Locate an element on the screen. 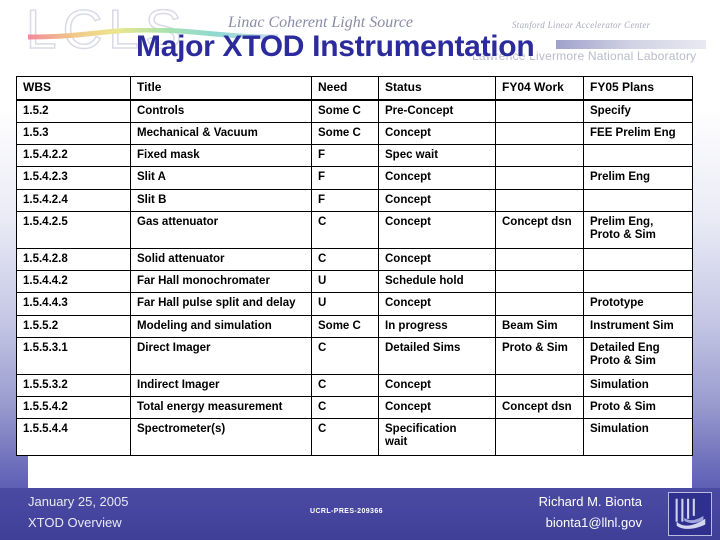  cell-wbs: 1.5.4.2.8 is located at coordinates (73, 259).